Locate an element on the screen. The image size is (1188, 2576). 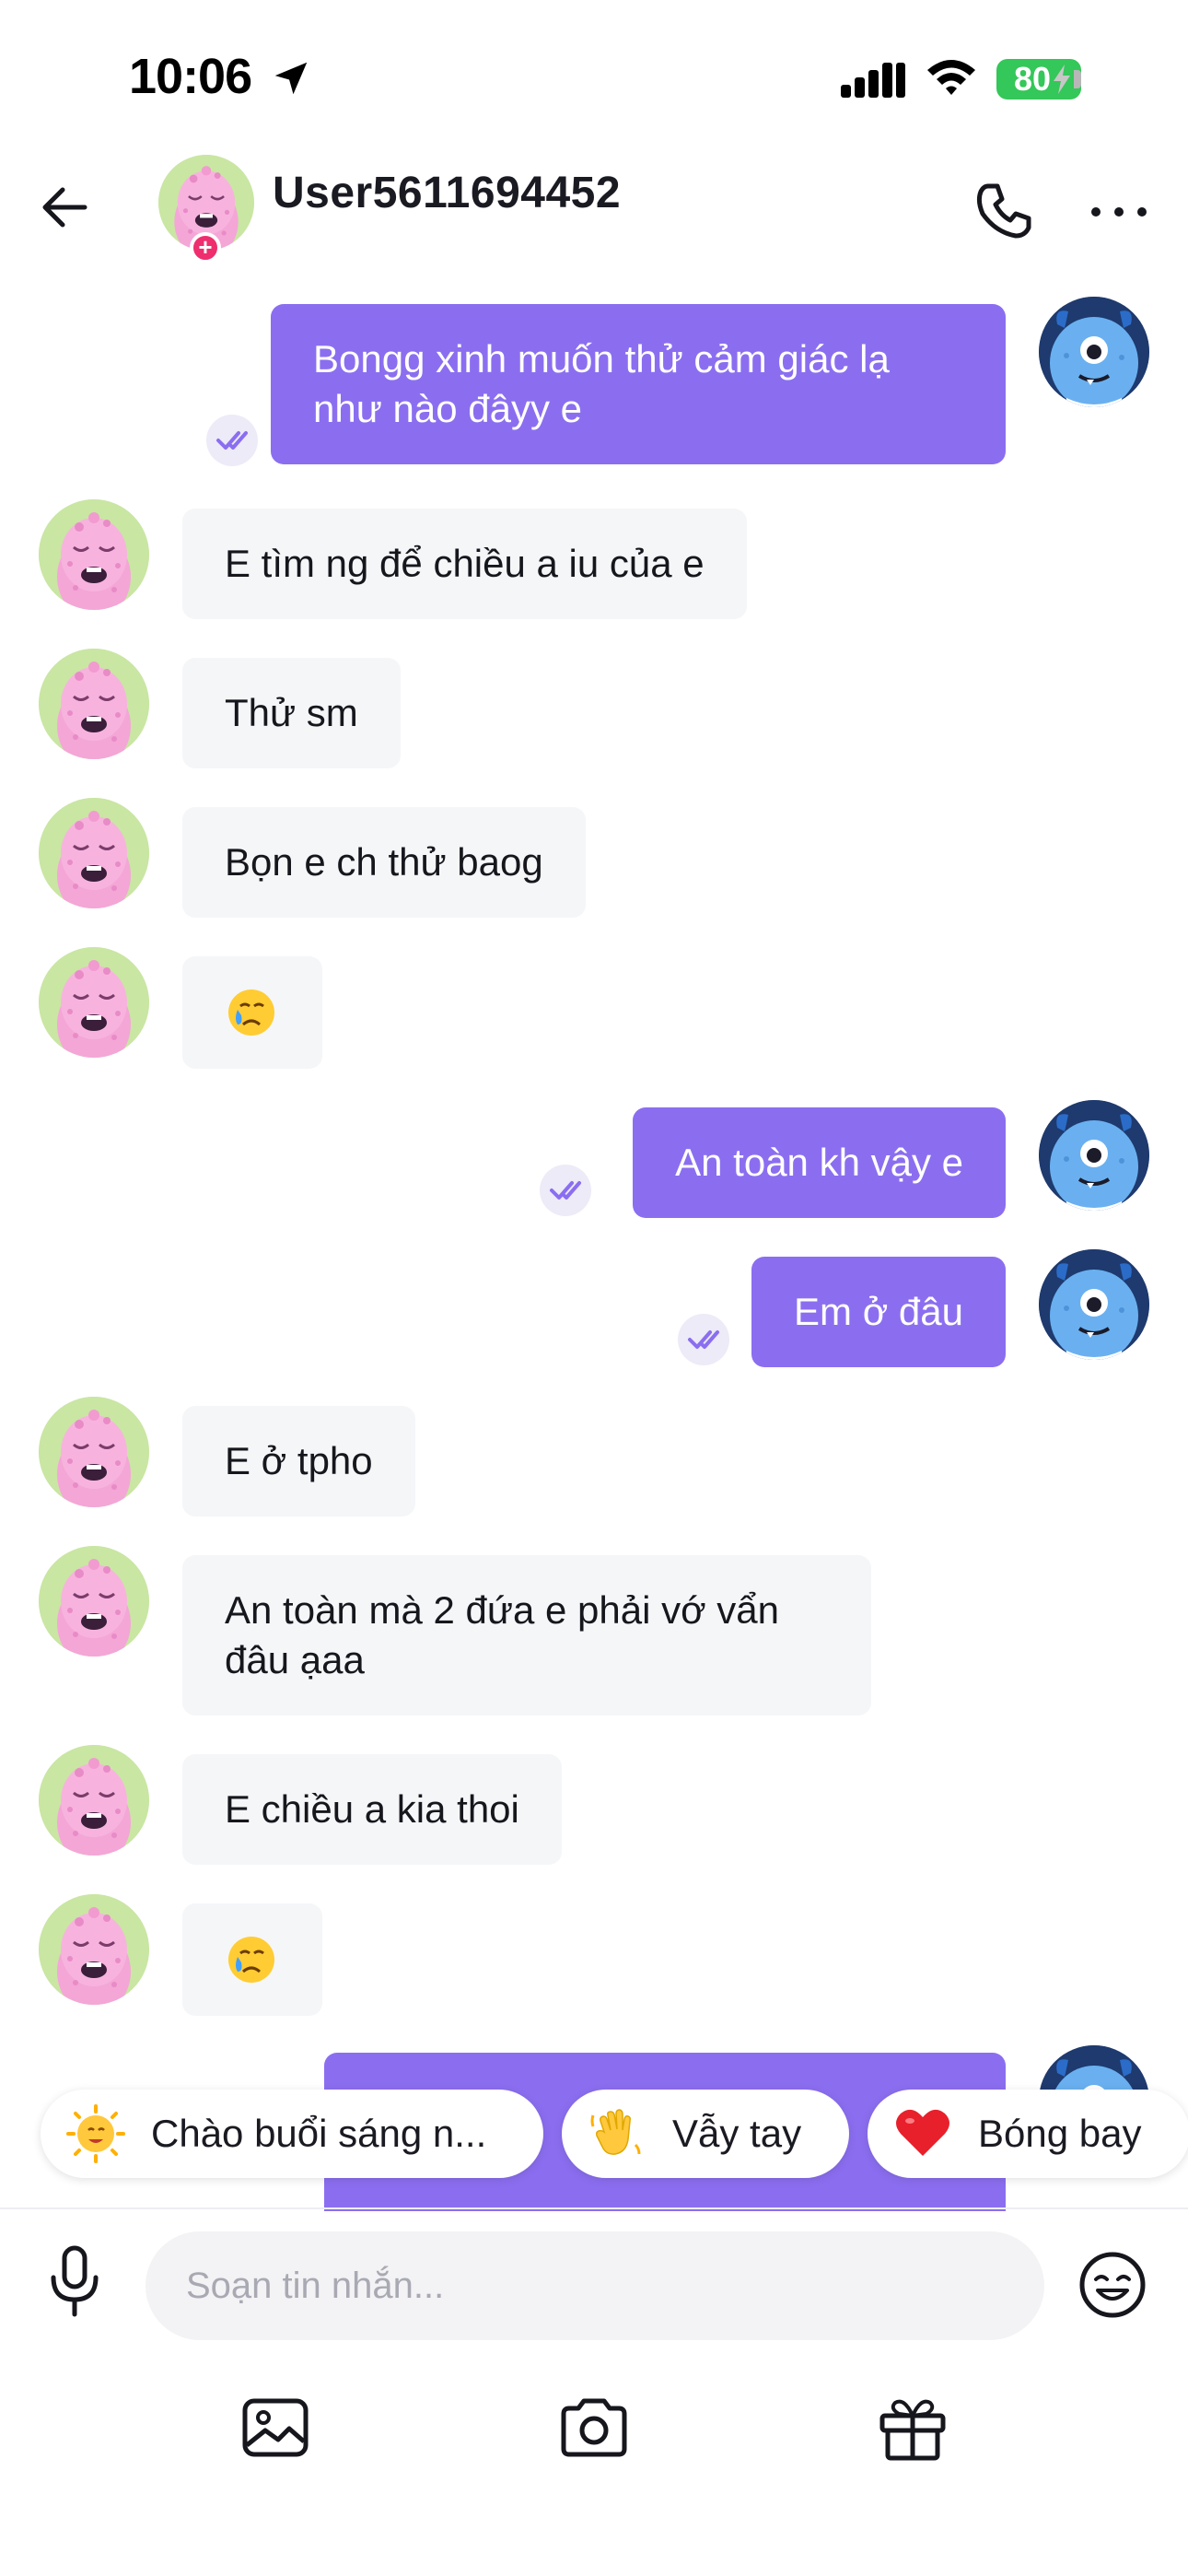
message-input is located at coordinates (595, 2285).